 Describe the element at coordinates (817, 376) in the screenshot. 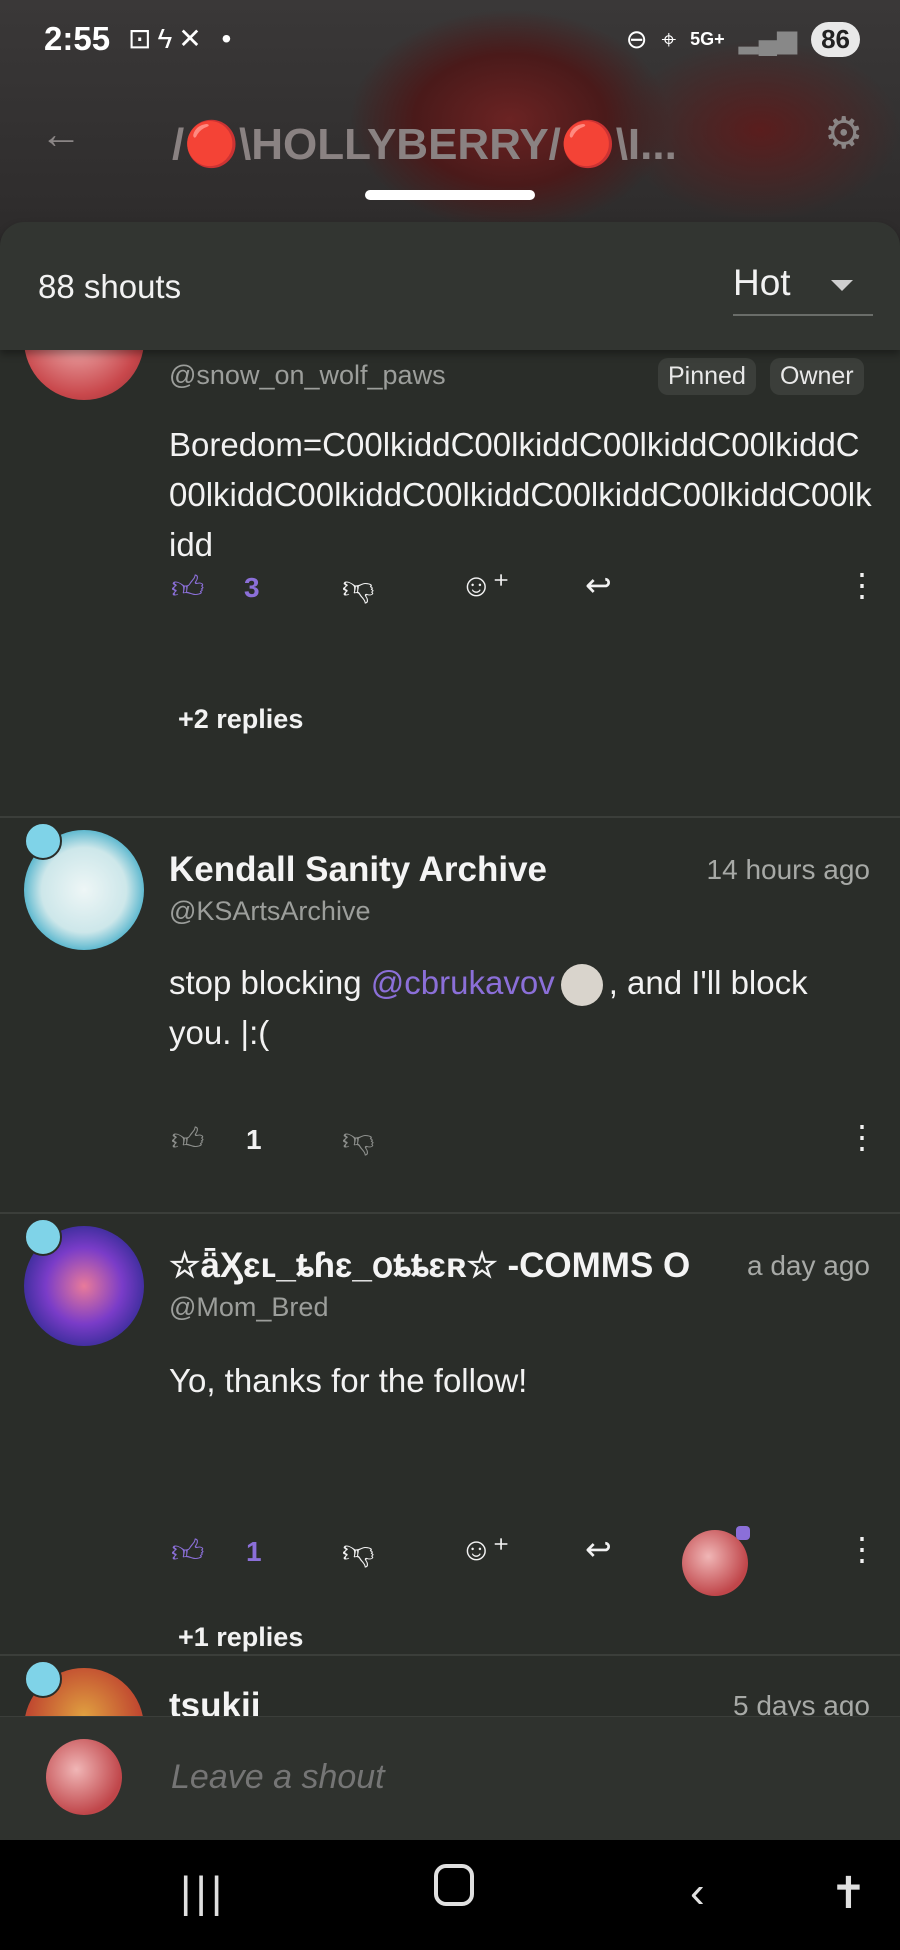

I see `owner-badge: Owner` at that location.